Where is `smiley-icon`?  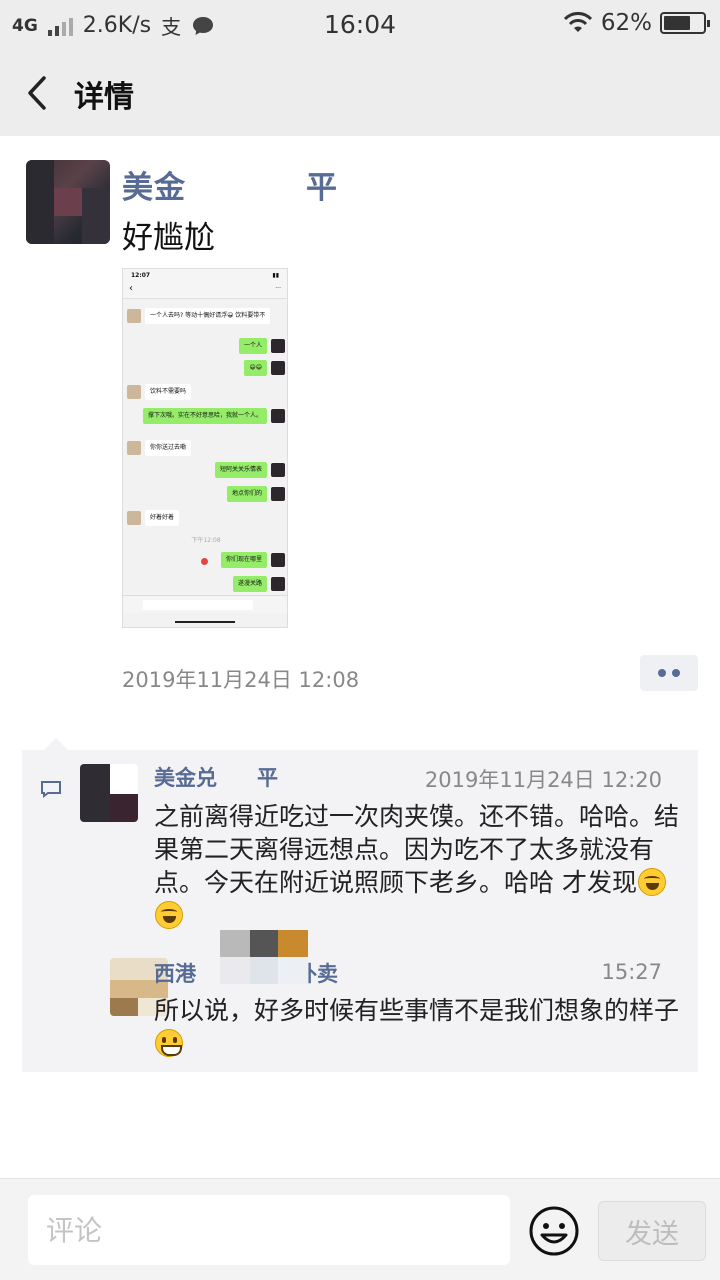
smiley-icon is located at coordinates (554, 1231).